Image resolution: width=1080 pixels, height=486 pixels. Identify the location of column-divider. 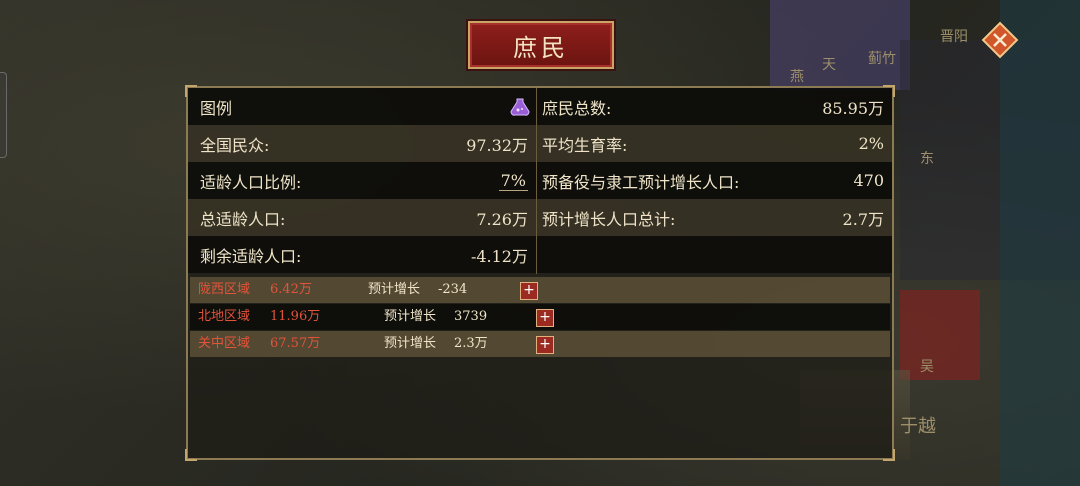
(536, 181).